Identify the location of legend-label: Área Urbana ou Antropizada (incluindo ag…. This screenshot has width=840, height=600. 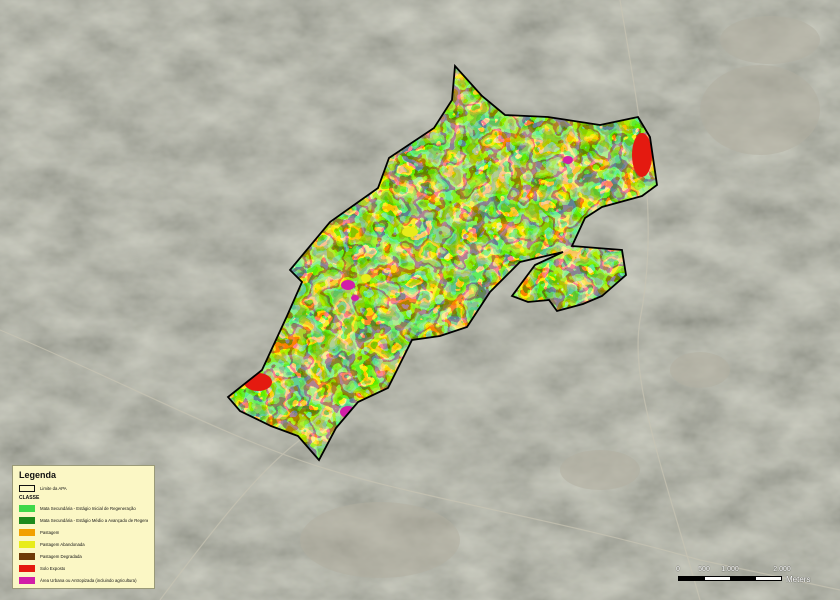
(88, 580).